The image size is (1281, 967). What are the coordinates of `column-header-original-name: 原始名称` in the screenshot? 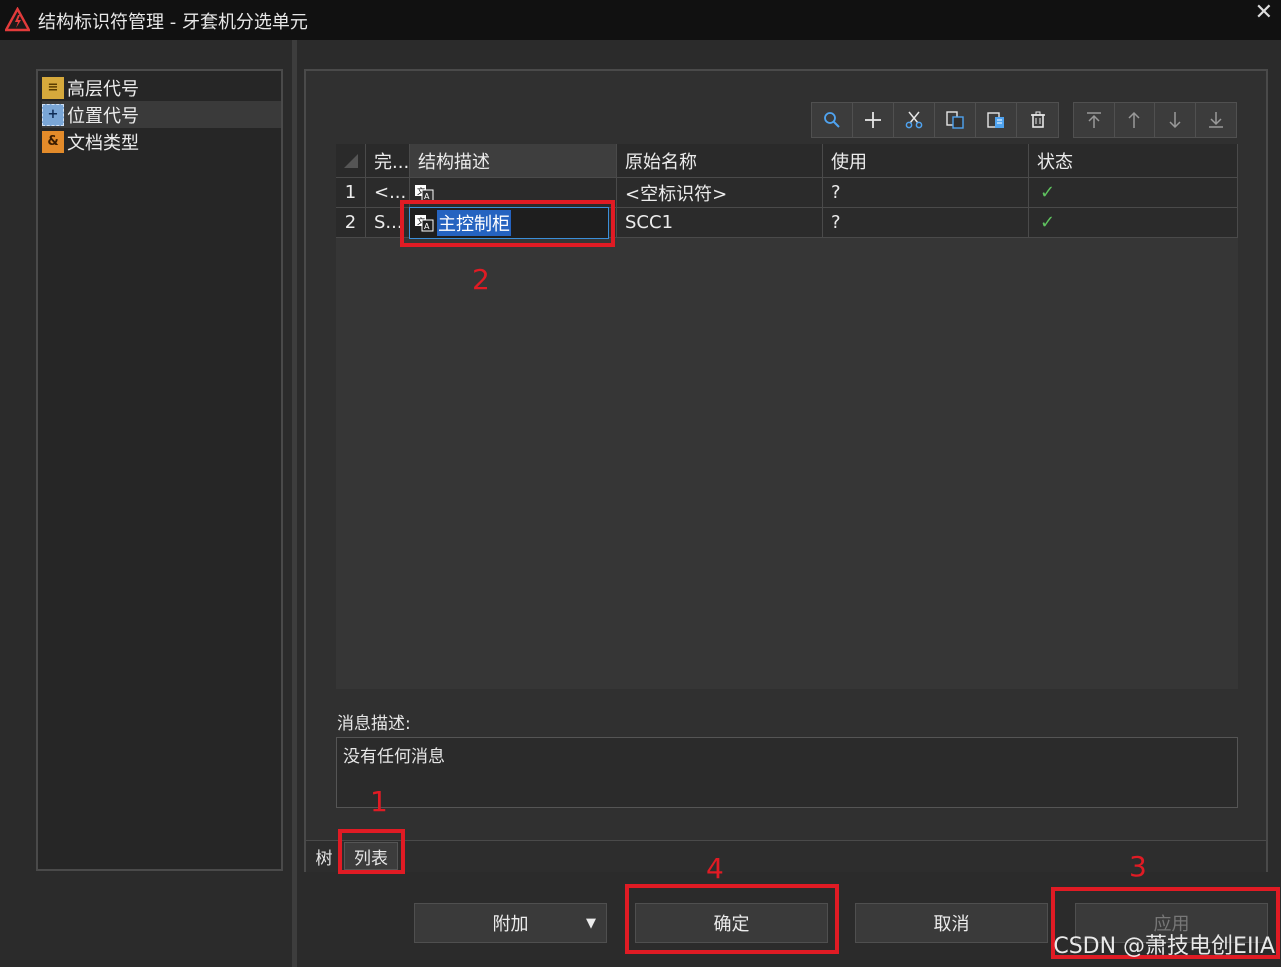 It's located at (720, 161).